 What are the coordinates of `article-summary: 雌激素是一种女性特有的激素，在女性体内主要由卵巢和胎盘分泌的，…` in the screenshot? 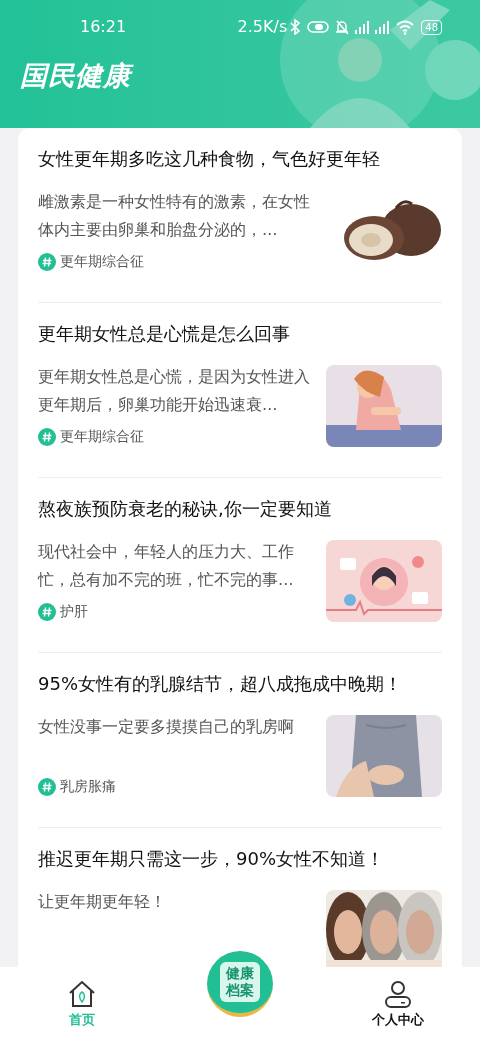 It's located at (174, 216).